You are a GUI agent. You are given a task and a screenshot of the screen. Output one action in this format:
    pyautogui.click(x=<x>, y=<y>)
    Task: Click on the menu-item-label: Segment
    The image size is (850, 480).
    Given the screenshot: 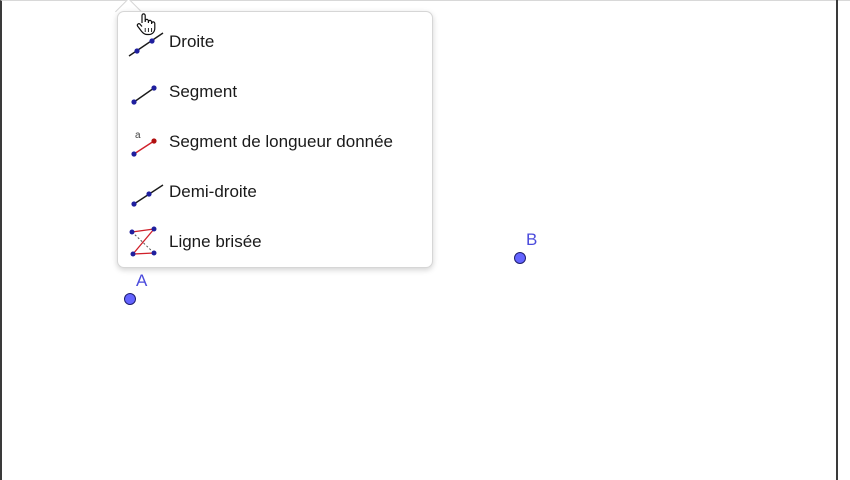 What is the action you would take?
    pyautogui.click(x=203, y=91)
    